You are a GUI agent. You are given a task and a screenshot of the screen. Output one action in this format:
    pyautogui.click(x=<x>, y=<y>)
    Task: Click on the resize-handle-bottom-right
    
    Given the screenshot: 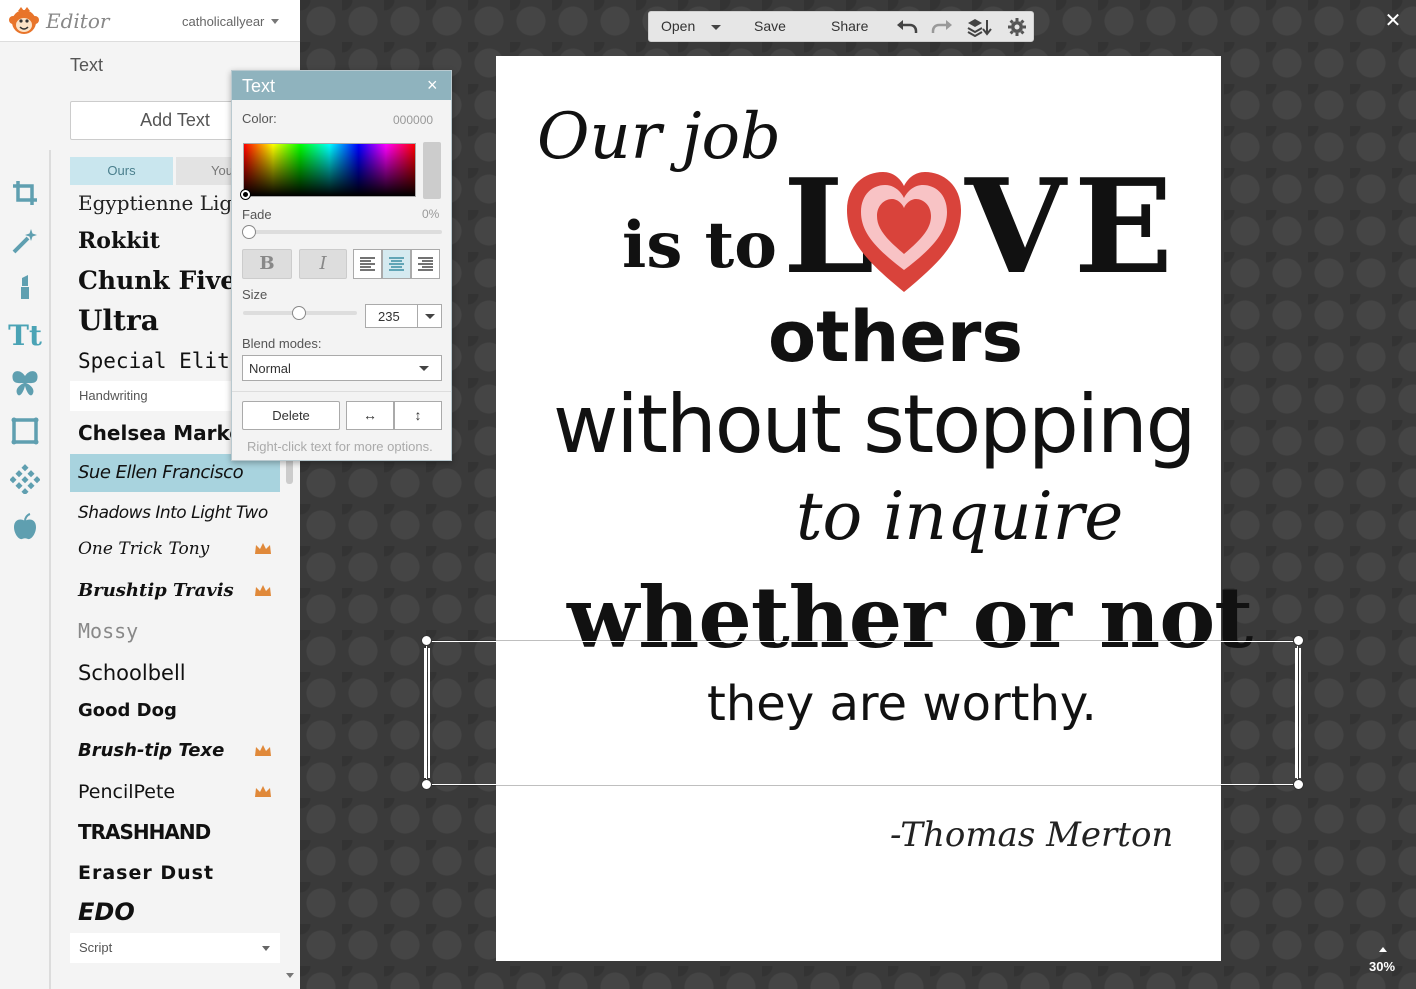 What is the action you would take?
    pyautogui.click(x=1298, y=784)
    